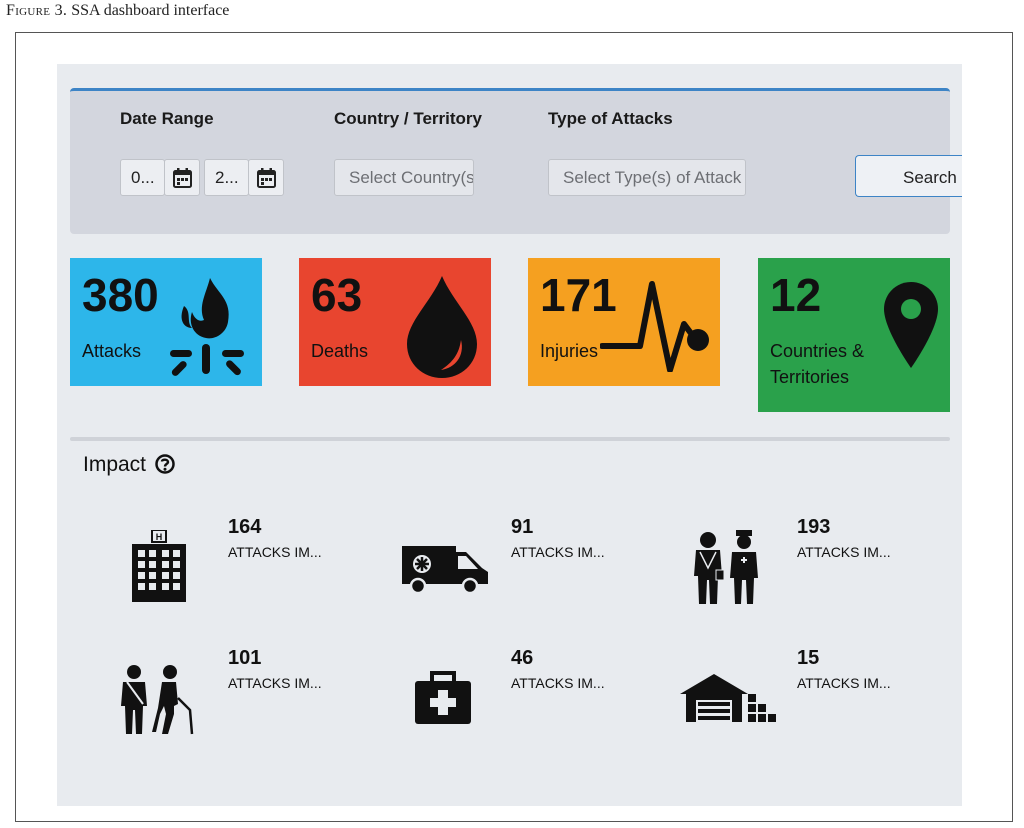 This screenshot has height=828, width=1024. I want to click on first-aid-kit-icon, so click(443, 697).